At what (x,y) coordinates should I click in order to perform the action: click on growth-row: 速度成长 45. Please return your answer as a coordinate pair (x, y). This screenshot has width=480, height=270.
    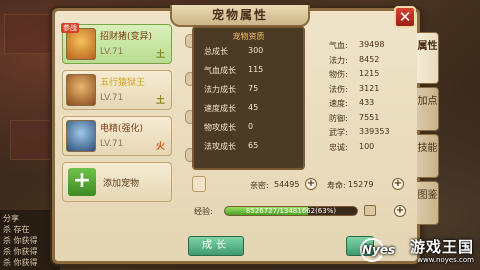
    Looking at the image, I should click on (248, 108).